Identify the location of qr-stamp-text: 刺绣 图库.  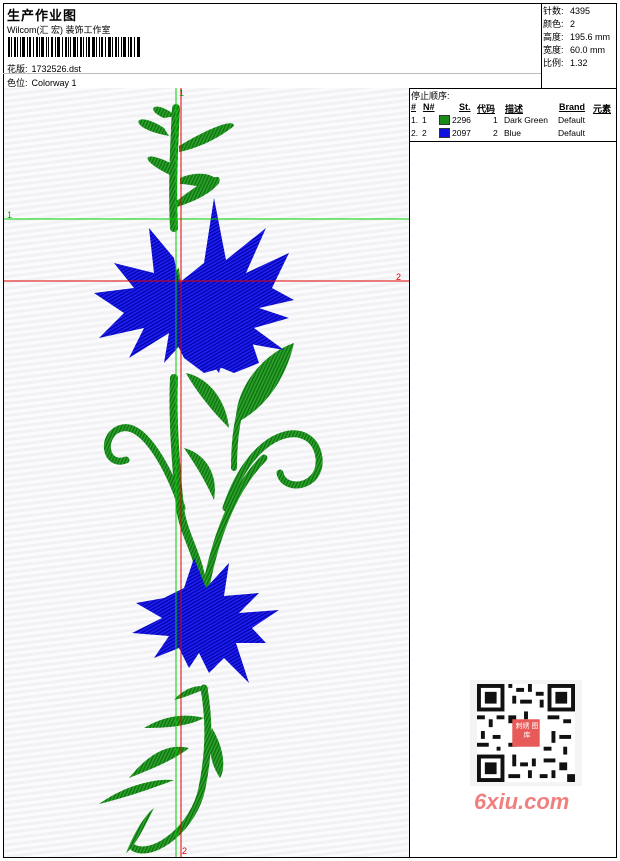
(527, 731).